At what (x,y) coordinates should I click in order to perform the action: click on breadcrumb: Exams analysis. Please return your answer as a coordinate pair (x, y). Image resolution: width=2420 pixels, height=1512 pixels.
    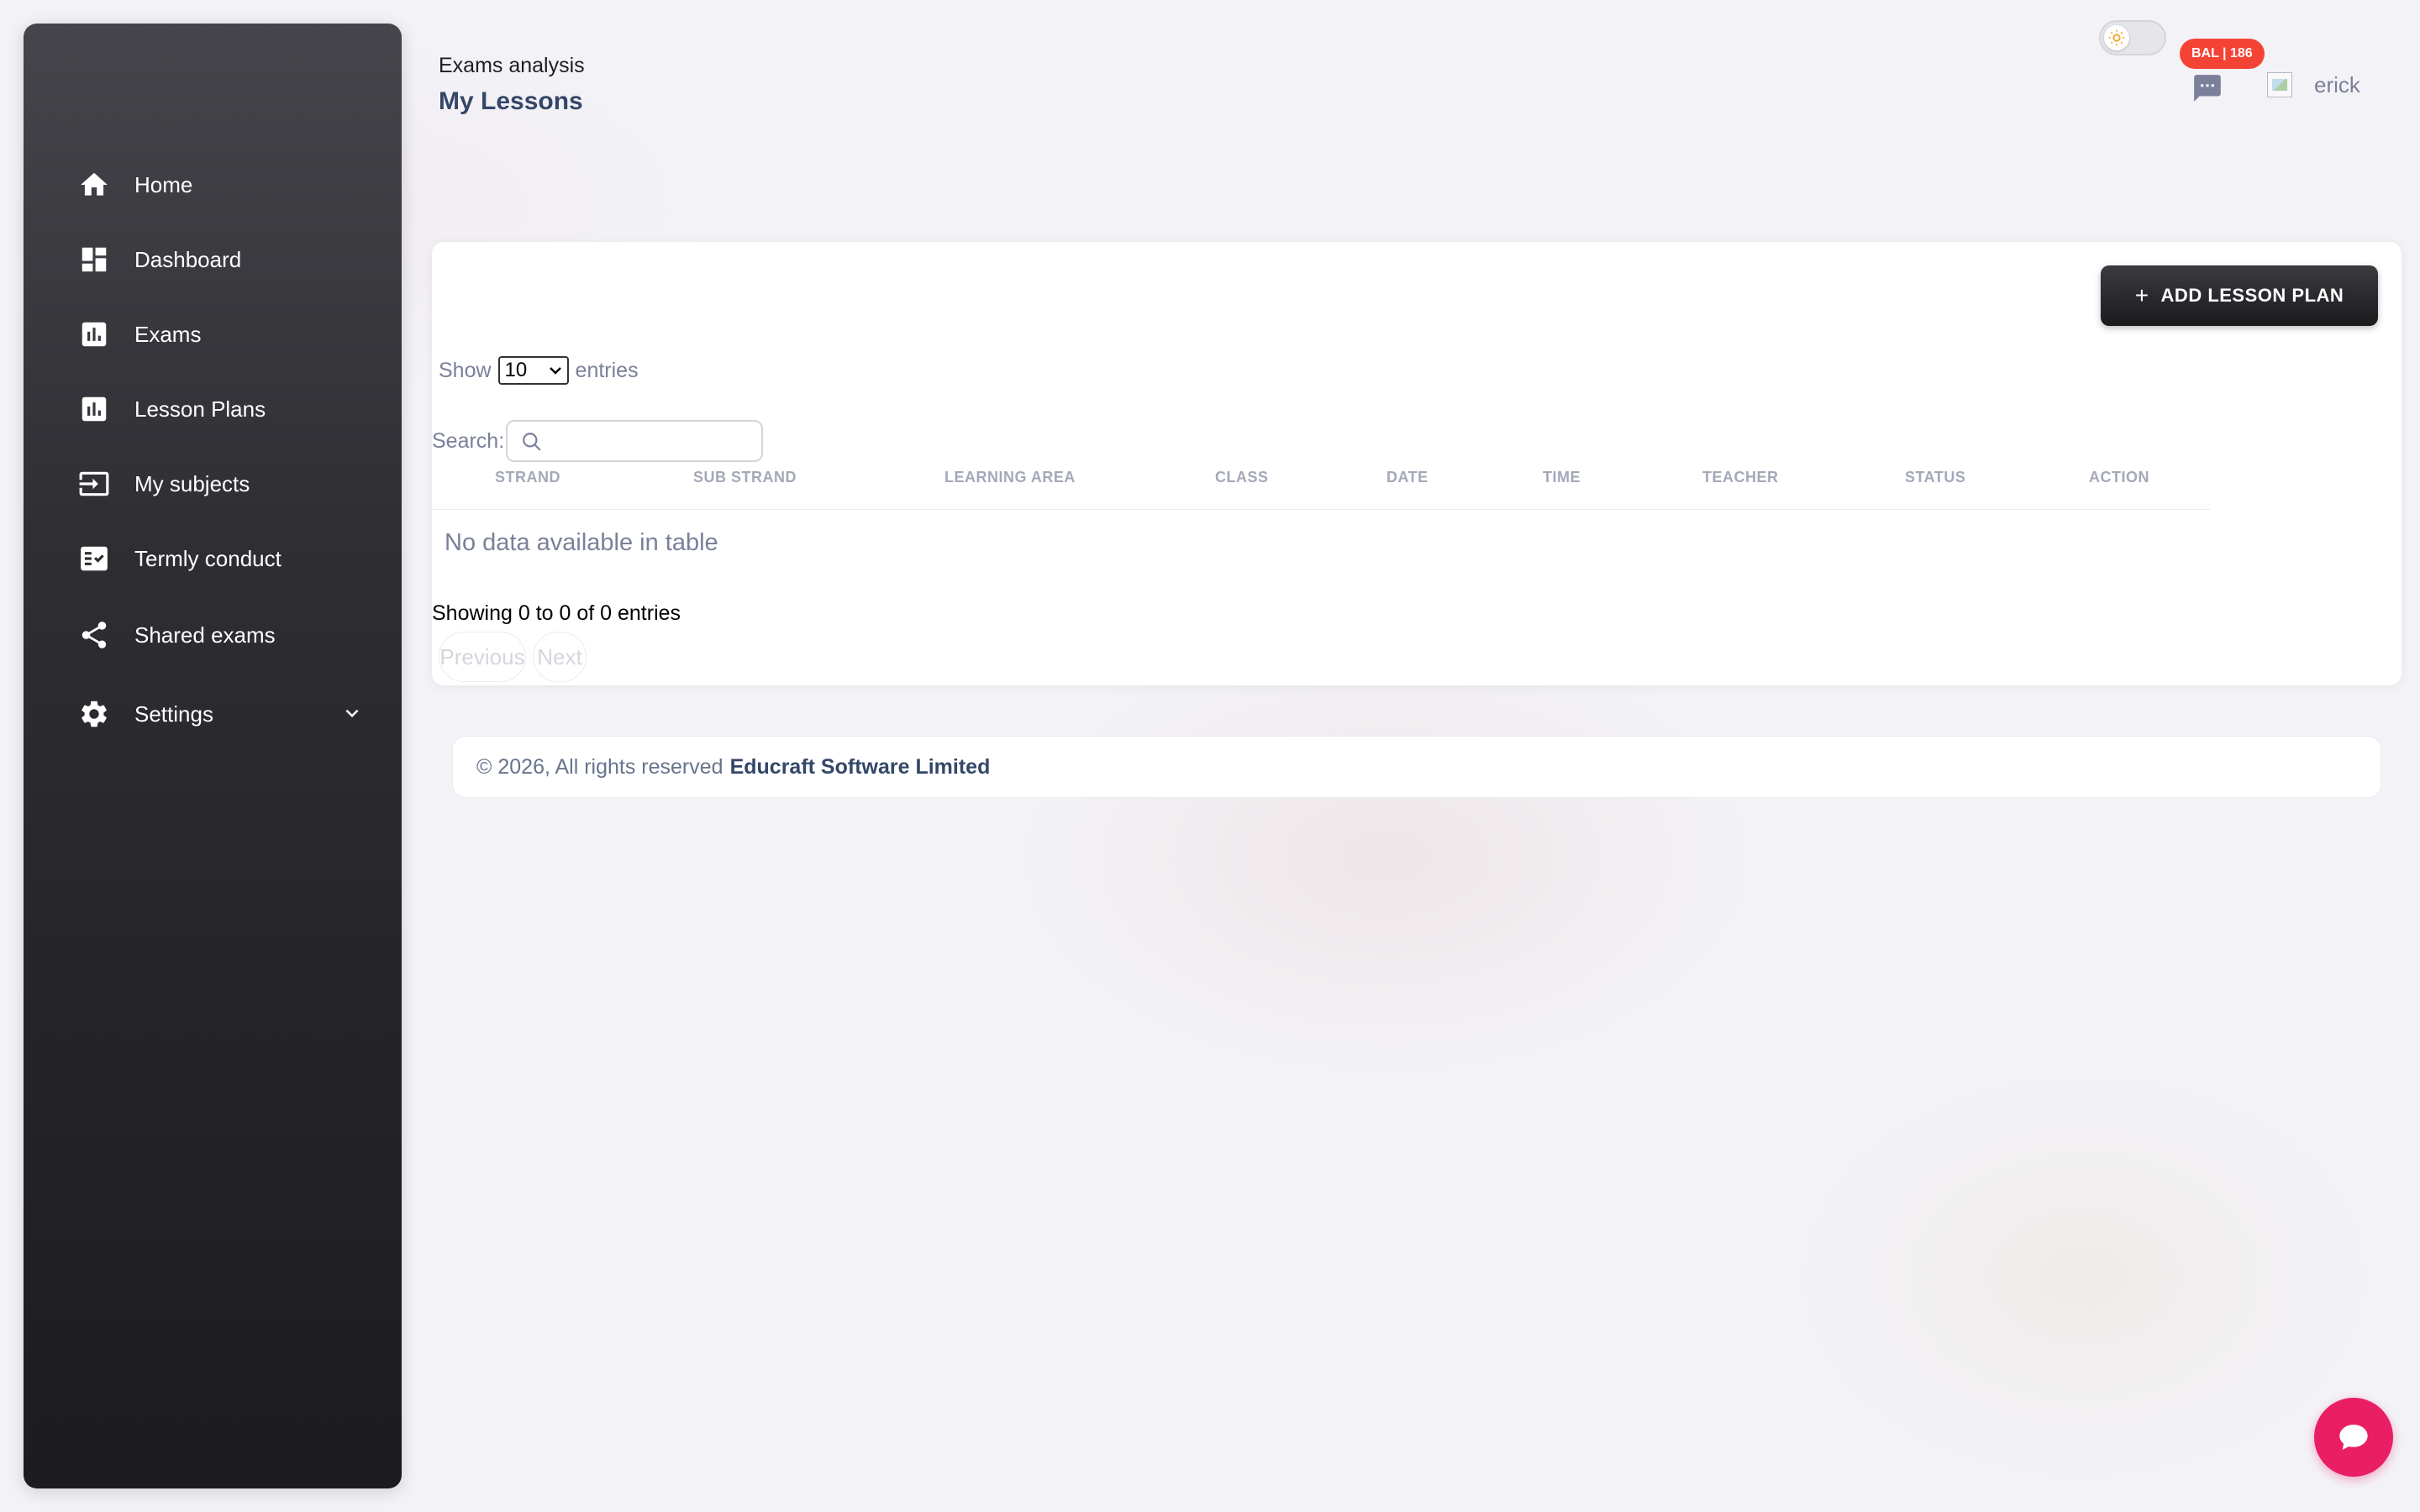
    Looking at the image, I should click on (512, 66).